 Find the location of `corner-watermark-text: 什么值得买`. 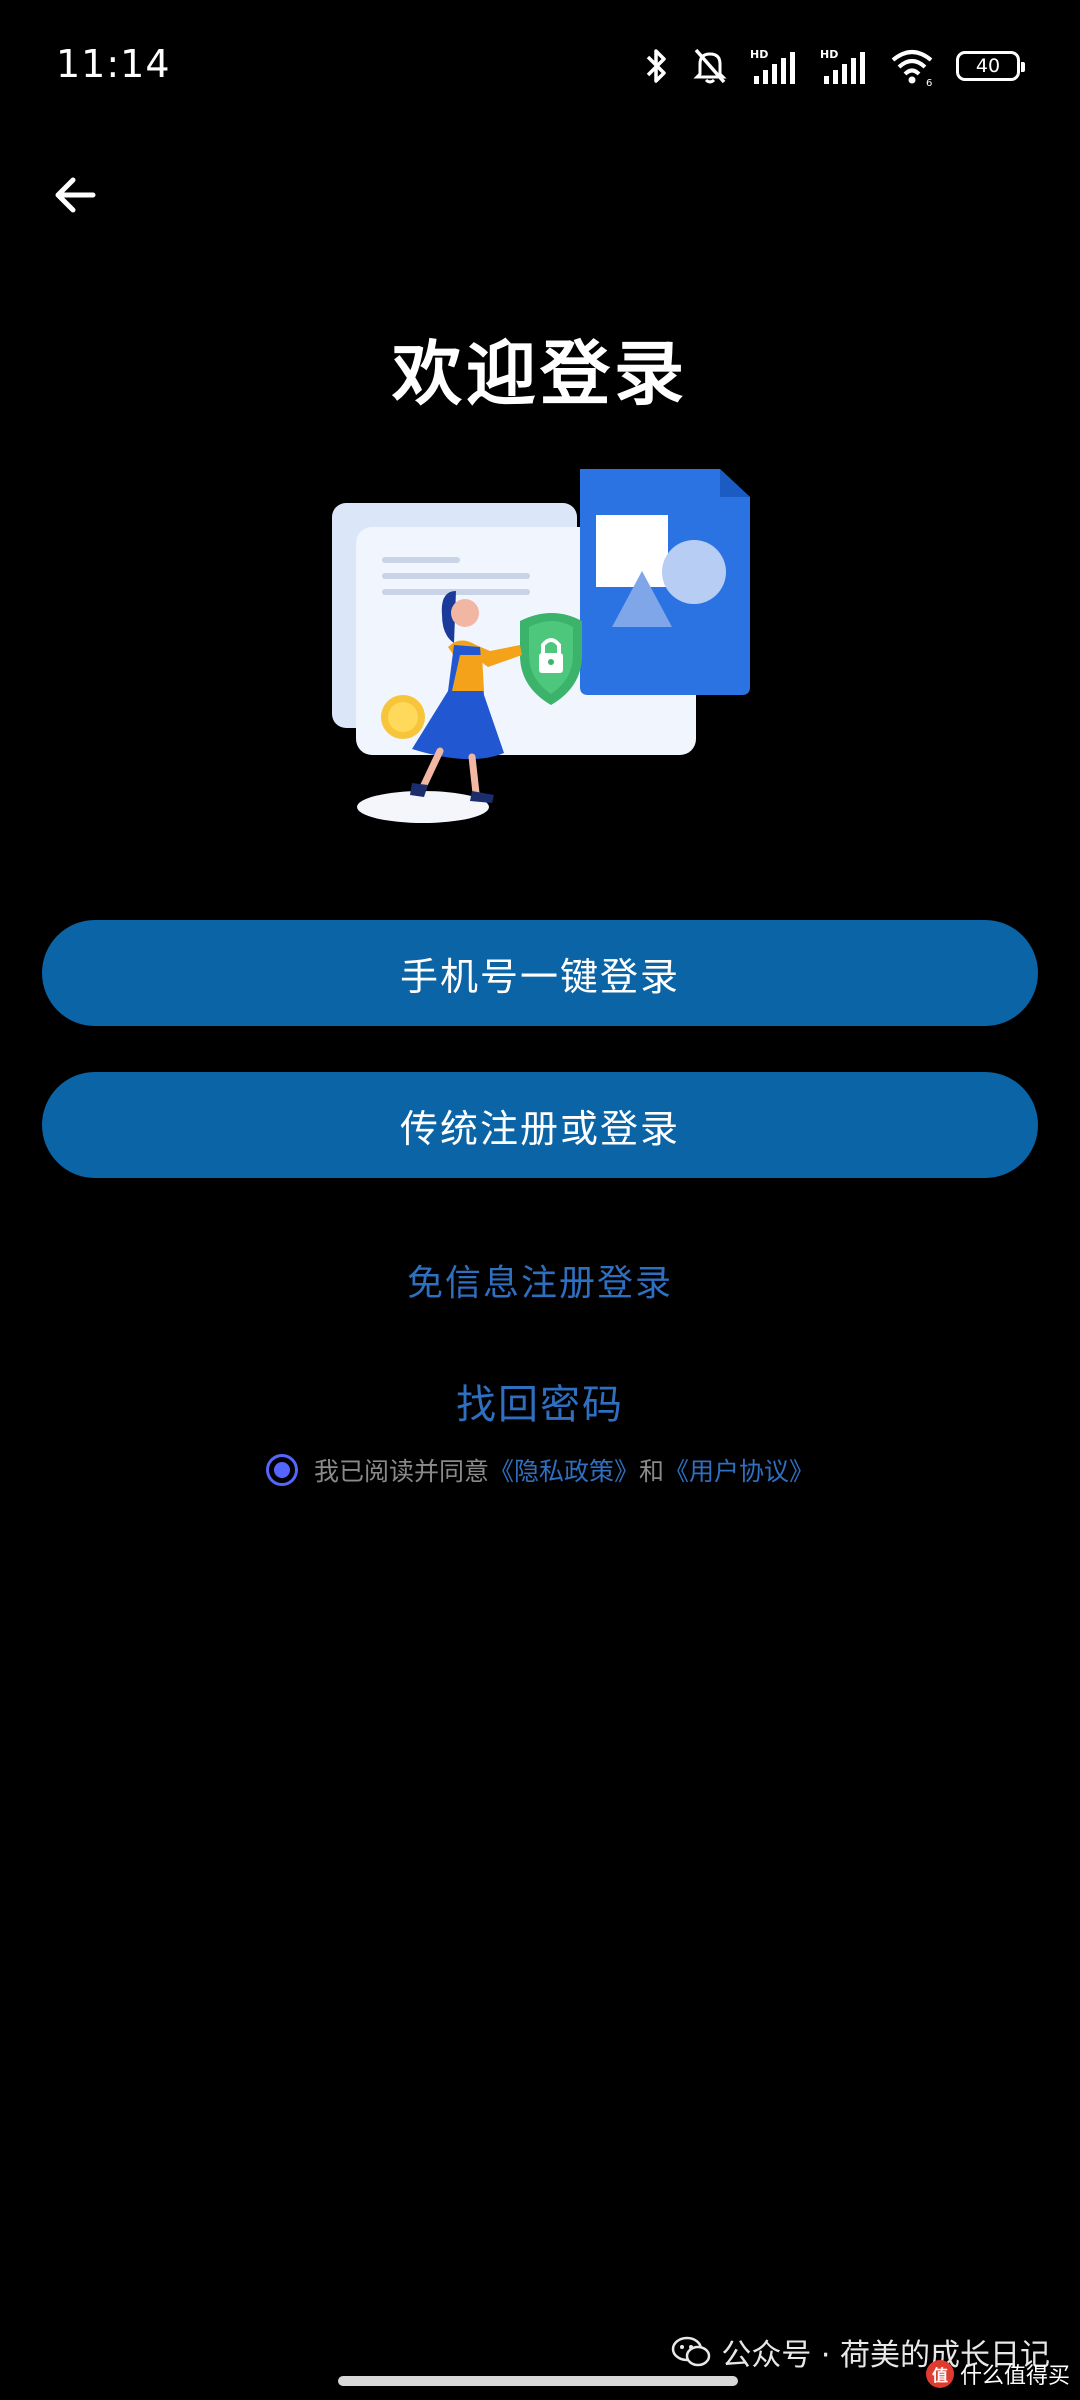

corner-watermark-text: 什么值得买 is located at coordinates (1014, 2376).